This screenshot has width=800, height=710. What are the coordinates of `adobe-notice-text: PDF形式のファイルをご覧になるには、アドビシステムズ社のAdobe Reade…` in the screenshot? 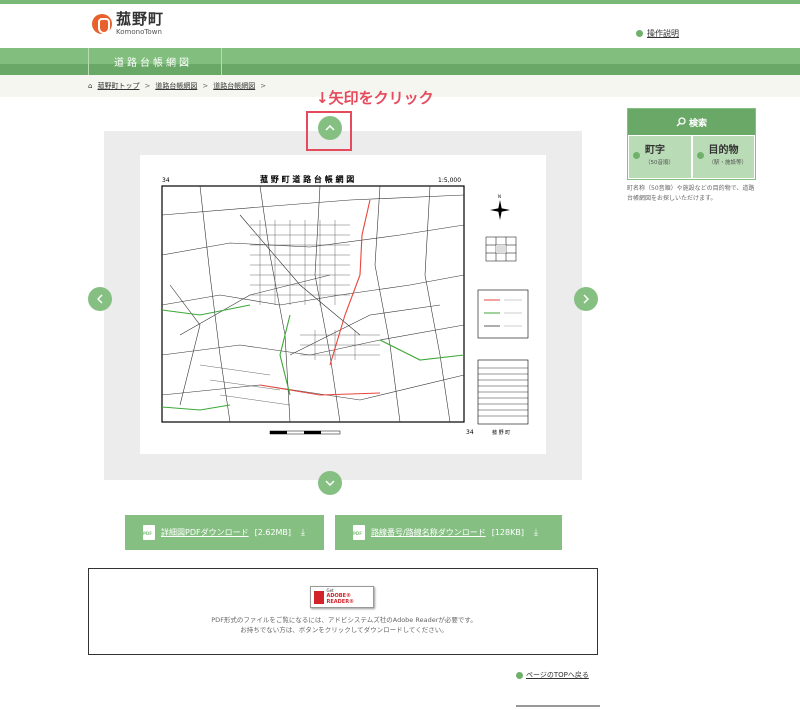 It's located at (344, 625).